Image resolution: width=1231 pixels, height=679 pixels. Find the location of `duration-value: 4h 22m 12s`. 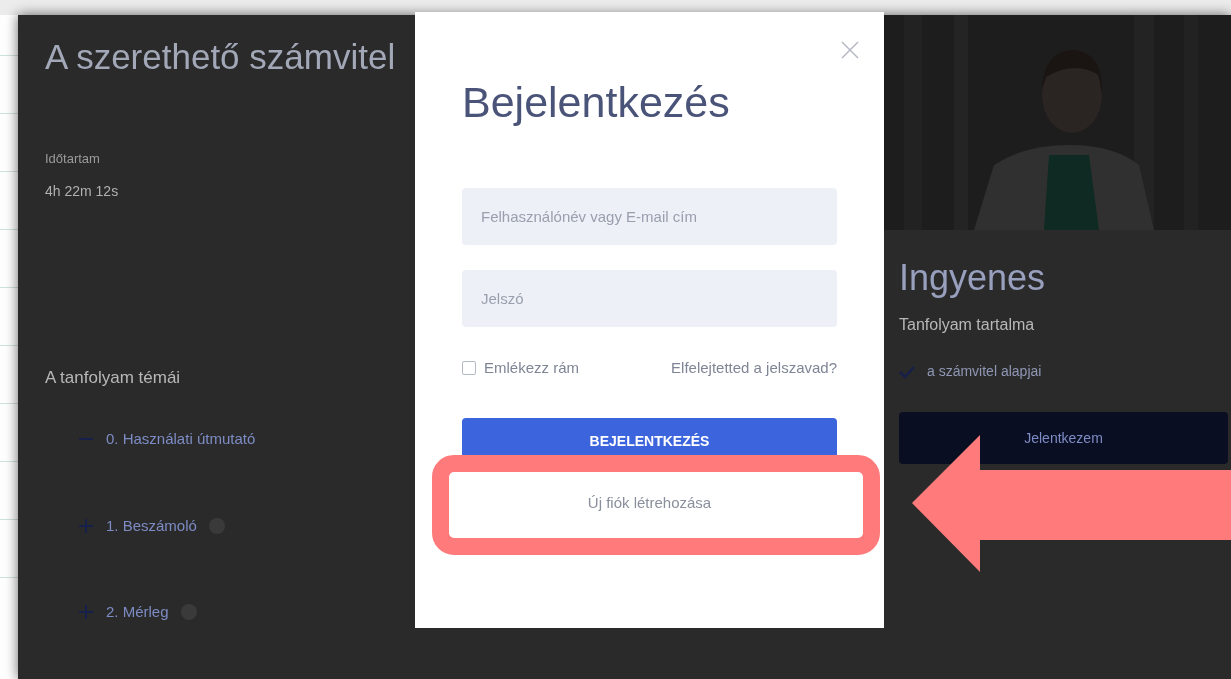

duration-value: 4h 22m 12s is located at coordinates (82, 191).